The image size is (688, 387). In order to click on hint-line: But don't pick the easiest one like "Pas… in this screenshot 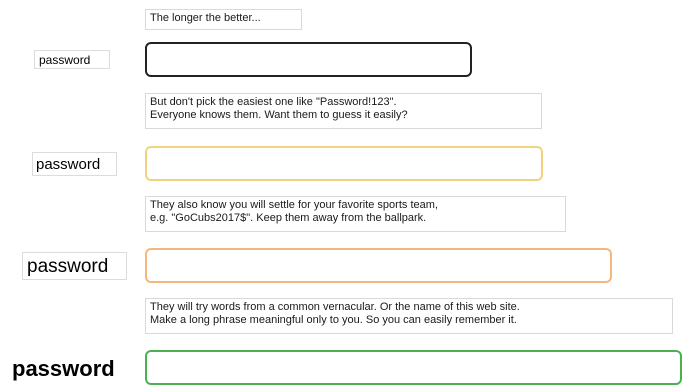, I will do `click(273, 102)`.